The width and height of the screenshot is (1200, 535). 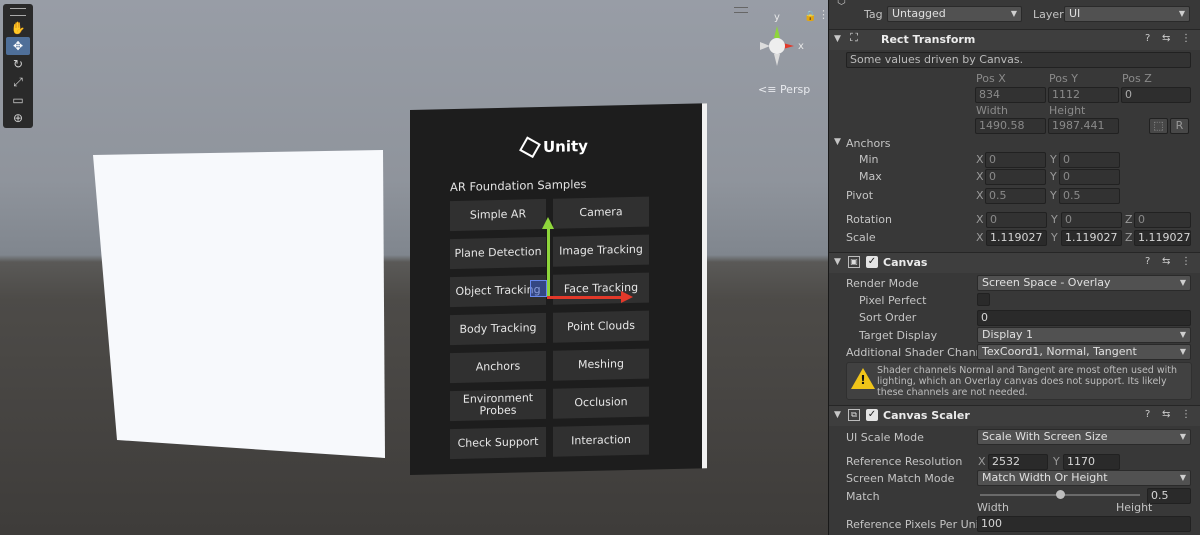 I want to click on plane-detection-button: Plane Detection, so click(x=498, y=253).